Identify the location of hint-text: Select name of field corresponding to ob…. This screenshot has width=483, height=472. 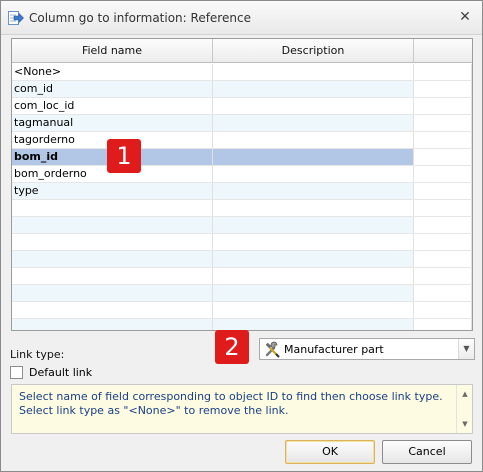
(231, 403).